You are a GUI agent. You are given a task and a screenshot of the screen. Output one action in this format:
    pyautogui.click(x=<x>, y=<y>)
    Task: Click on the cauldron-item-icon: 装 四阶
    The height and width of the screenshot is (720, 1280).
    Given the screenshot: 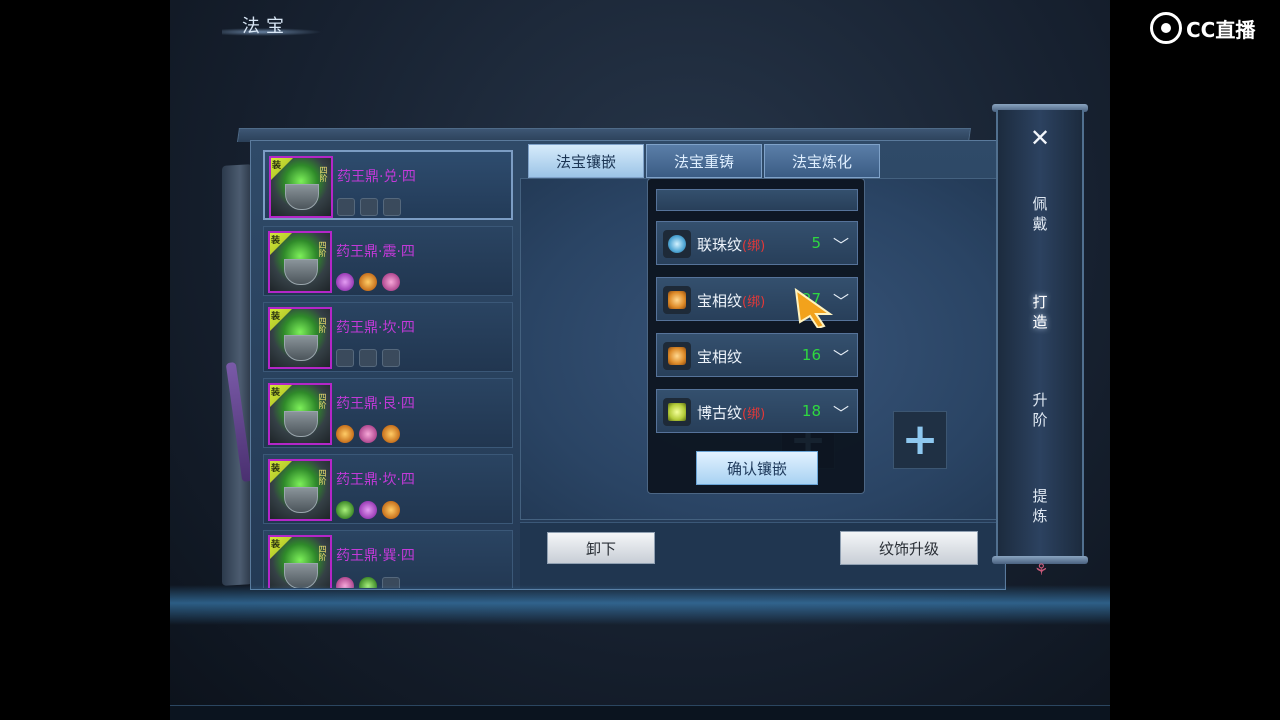 What is the action you would take?
    pyautogui.click(x=300, y=338)
    